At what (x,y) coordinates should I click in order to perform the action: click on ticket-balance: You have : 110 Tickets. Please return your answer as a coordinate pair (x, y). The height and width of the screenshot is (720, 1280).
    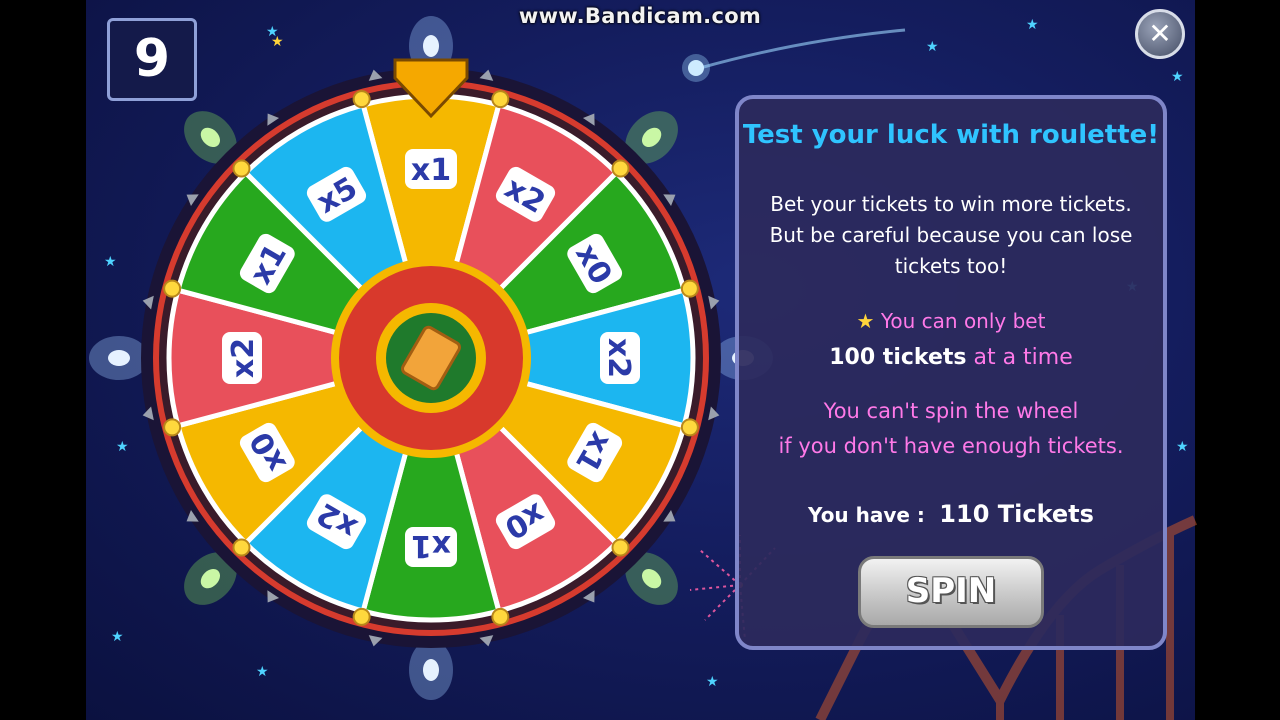
    Looking at the image, I should click on (951, 514).